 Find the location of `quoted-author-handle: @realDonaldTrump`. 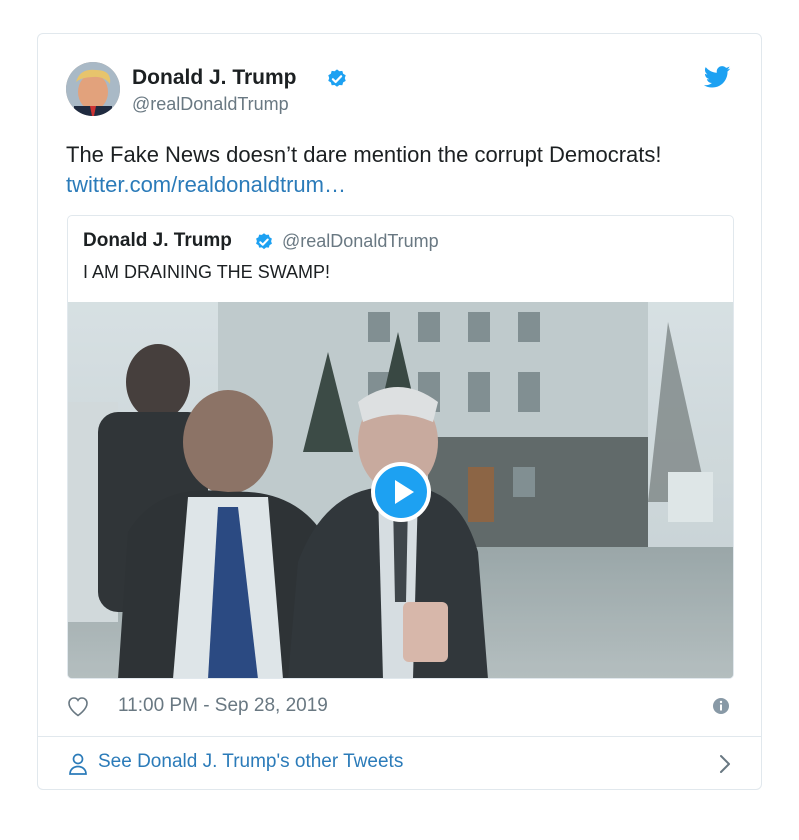

quoted-author-handle: @realDonaldTrump is located at coordinates (360, 241).